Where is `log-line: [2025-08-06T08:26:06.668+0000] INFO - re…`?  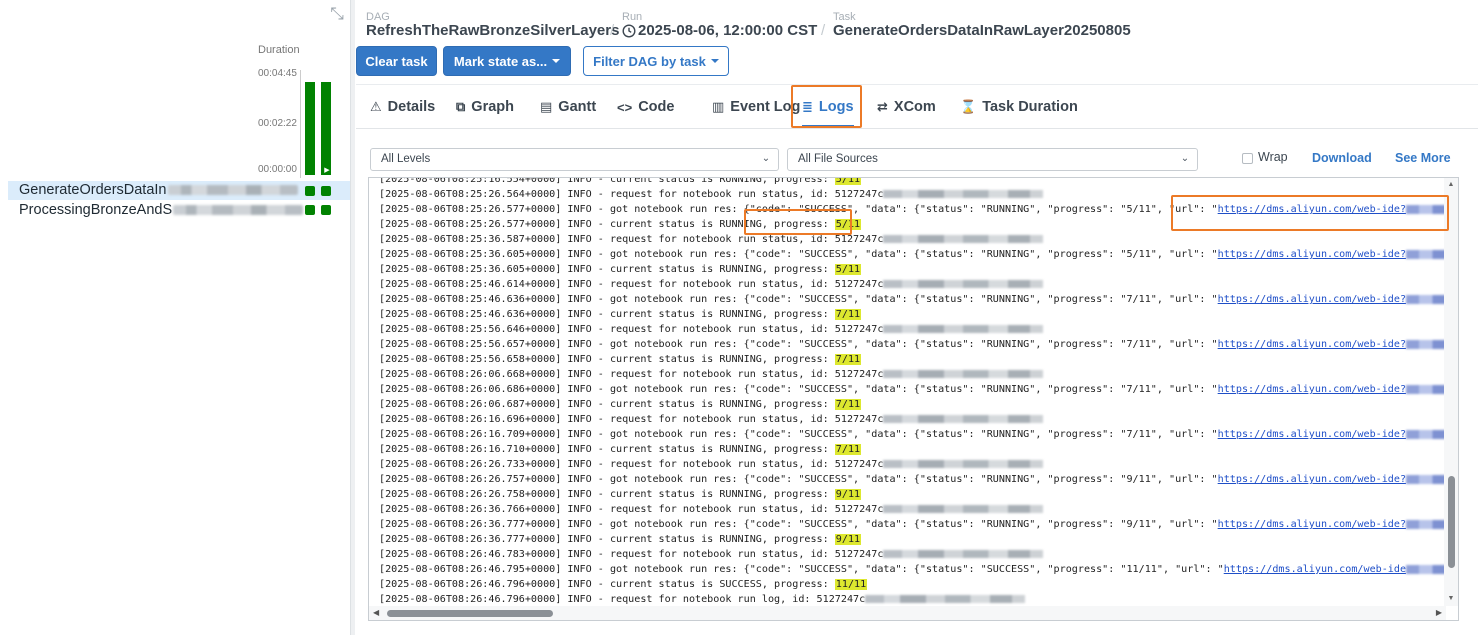 log-line: [2025-08-06T08:26:06.668+0000] INFO - re… is located at coordinates (913, 374).